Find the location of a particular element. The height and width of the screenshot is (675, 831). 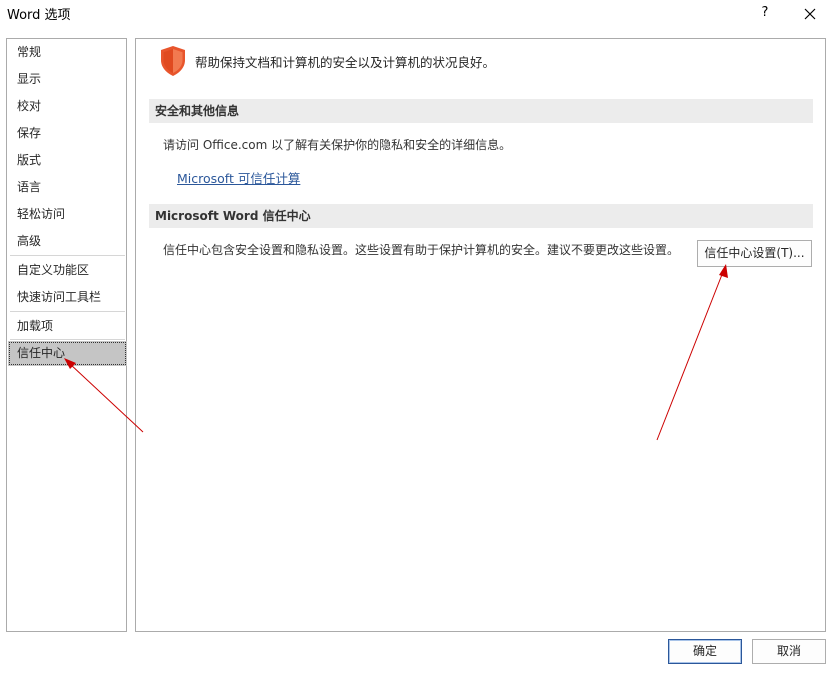

sidebar-item-accessibility: 轻松访问 is located at coordinates (67, 214).